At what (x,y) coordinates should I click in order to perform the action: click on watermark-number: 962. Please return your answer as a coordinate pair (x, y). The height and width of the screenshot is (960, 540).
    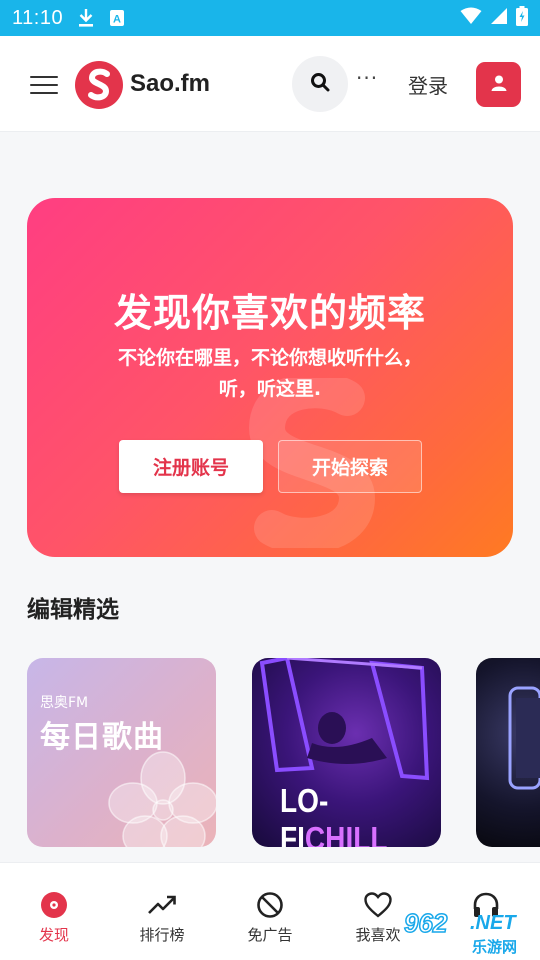
    Looking at the image, I should click on (425, 923).